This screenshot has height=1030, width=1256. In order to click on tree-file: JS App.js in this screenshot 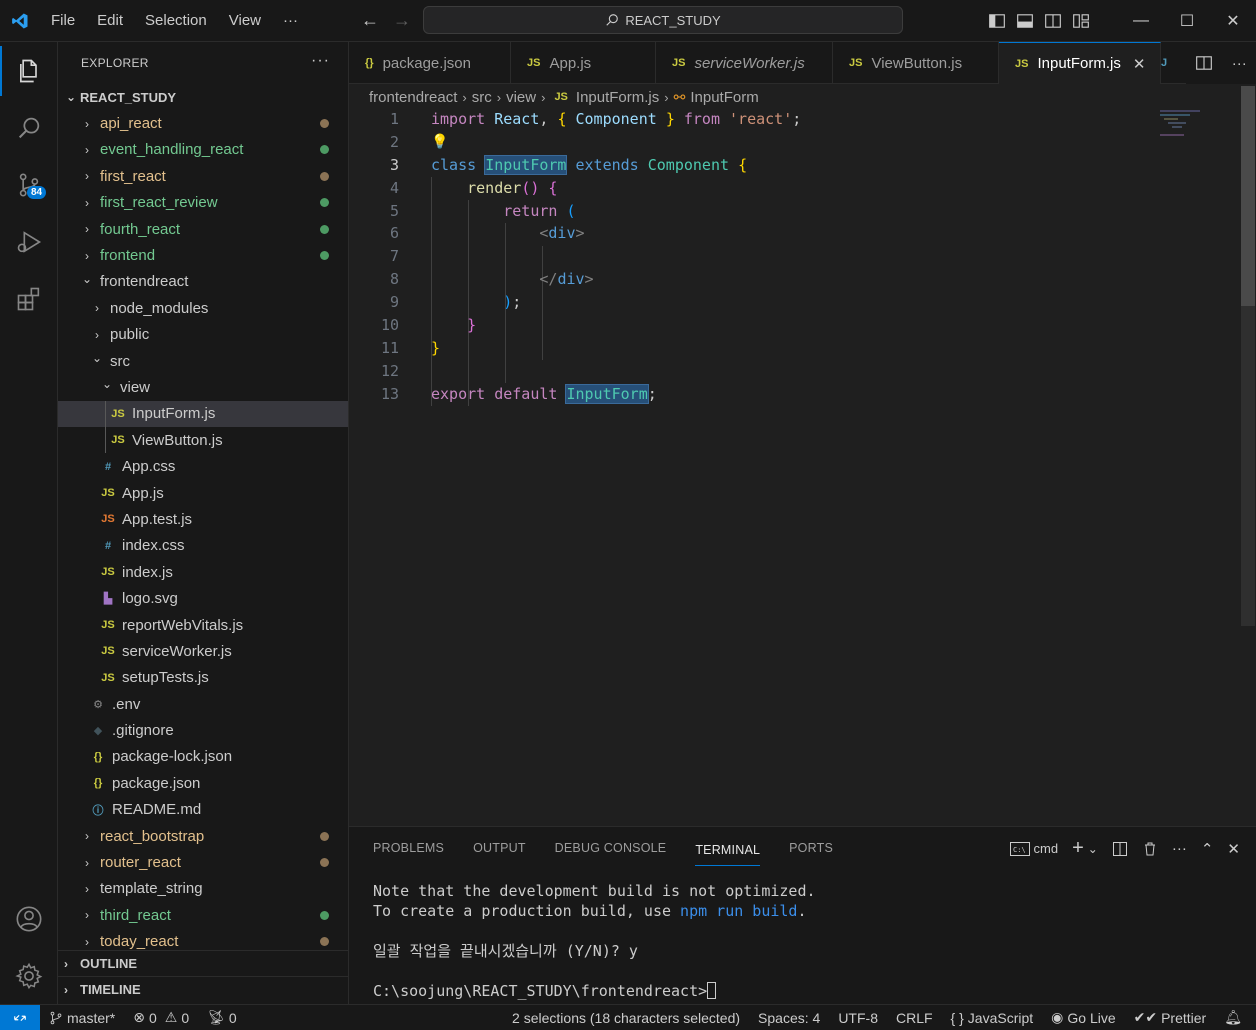, I will do `click(203, 493)`.